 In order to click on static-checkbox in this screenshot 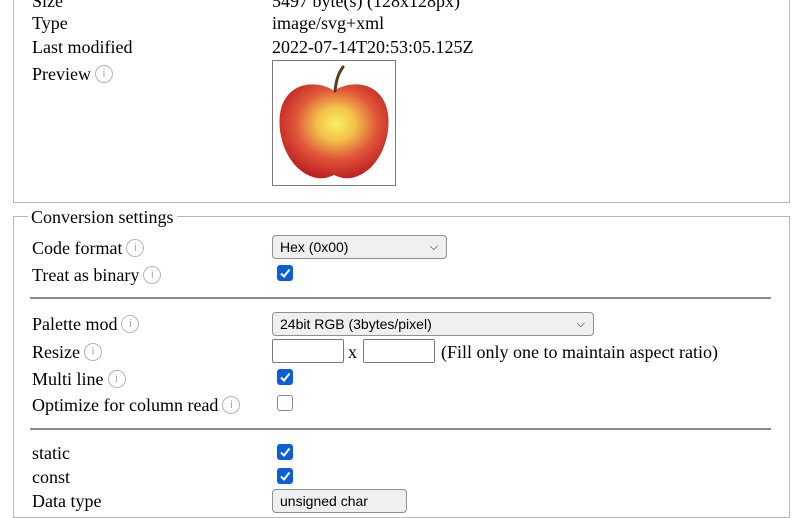, I will do `click(285, 452)`.